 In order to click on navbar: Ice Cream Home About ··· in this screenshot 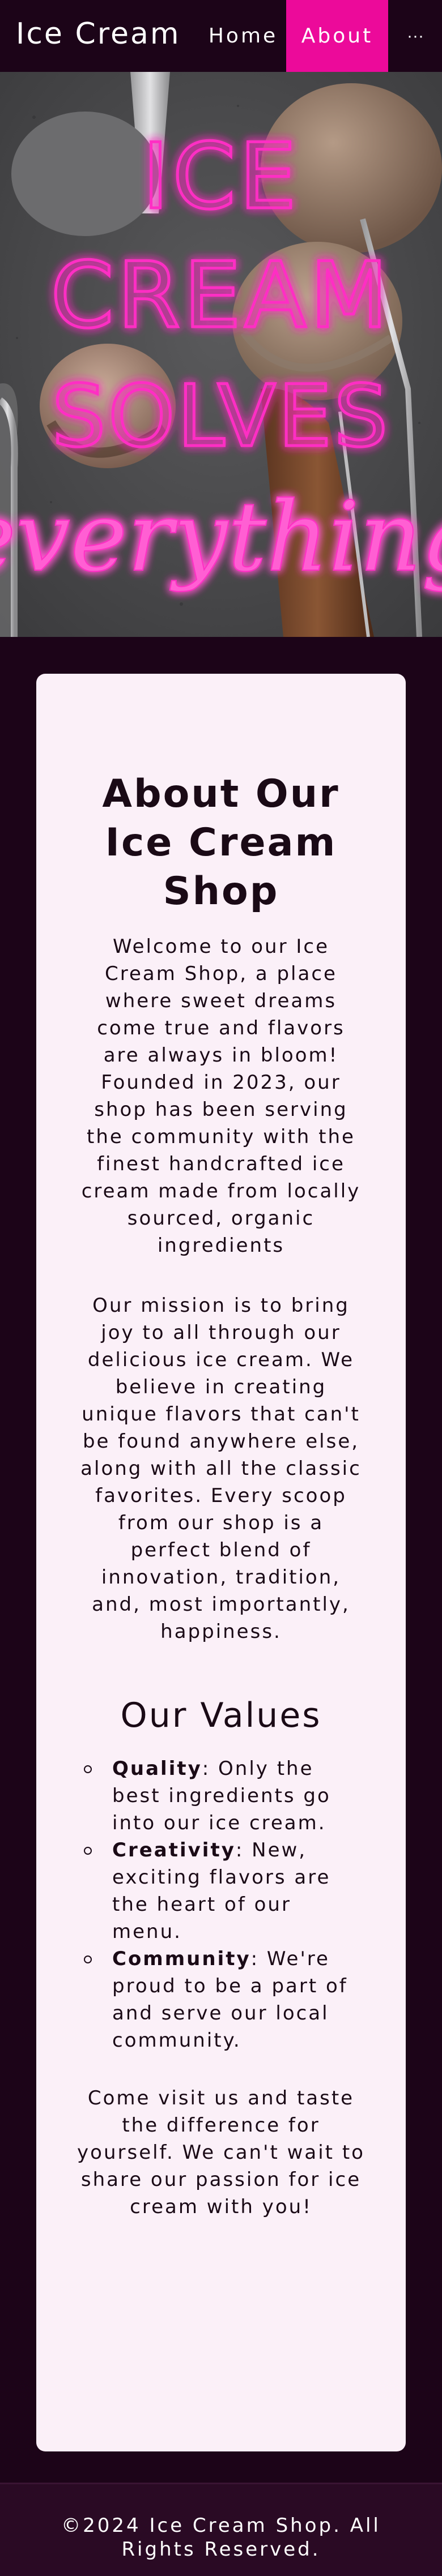, I will do `click(221, 36)`.